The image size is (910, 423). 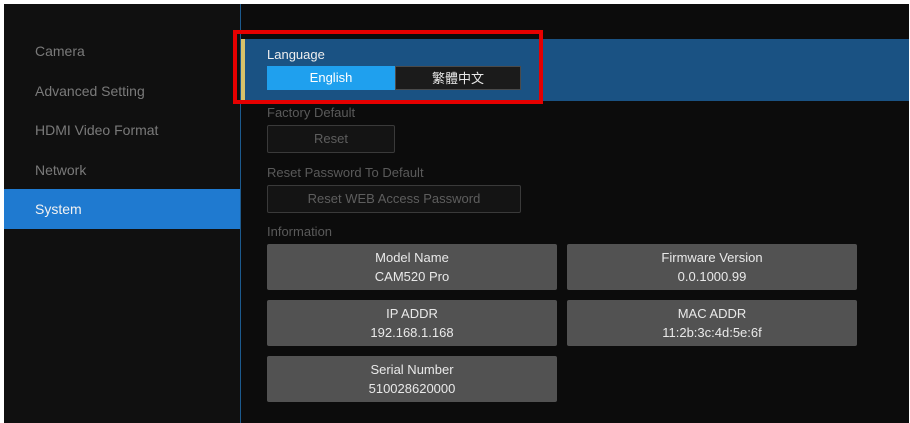 What do you see at coordinates (712, 332) in the screenshot?
I see `mac-addr-value: 11:2b:3c:4d:5e:6f` at bounding box center [712, 332].